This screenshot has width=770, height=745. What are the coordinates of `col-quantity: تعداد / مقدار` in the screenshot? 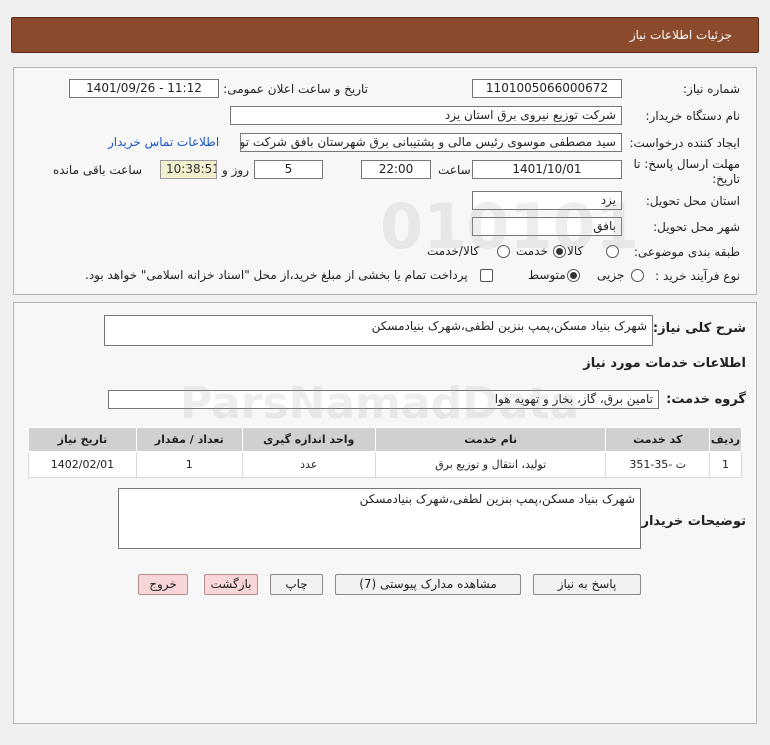 It's located at (189, 439).